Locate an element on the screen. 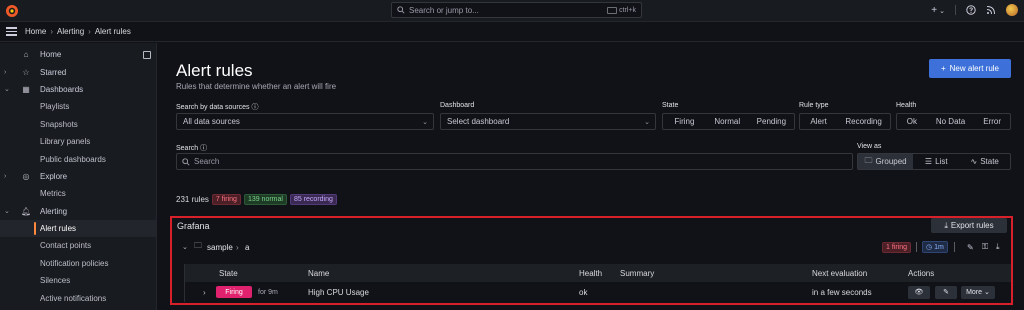 The height and width of the screenshot is (310, 1024). add-new-button: + ⌄ is located at coordinates (938, 10).